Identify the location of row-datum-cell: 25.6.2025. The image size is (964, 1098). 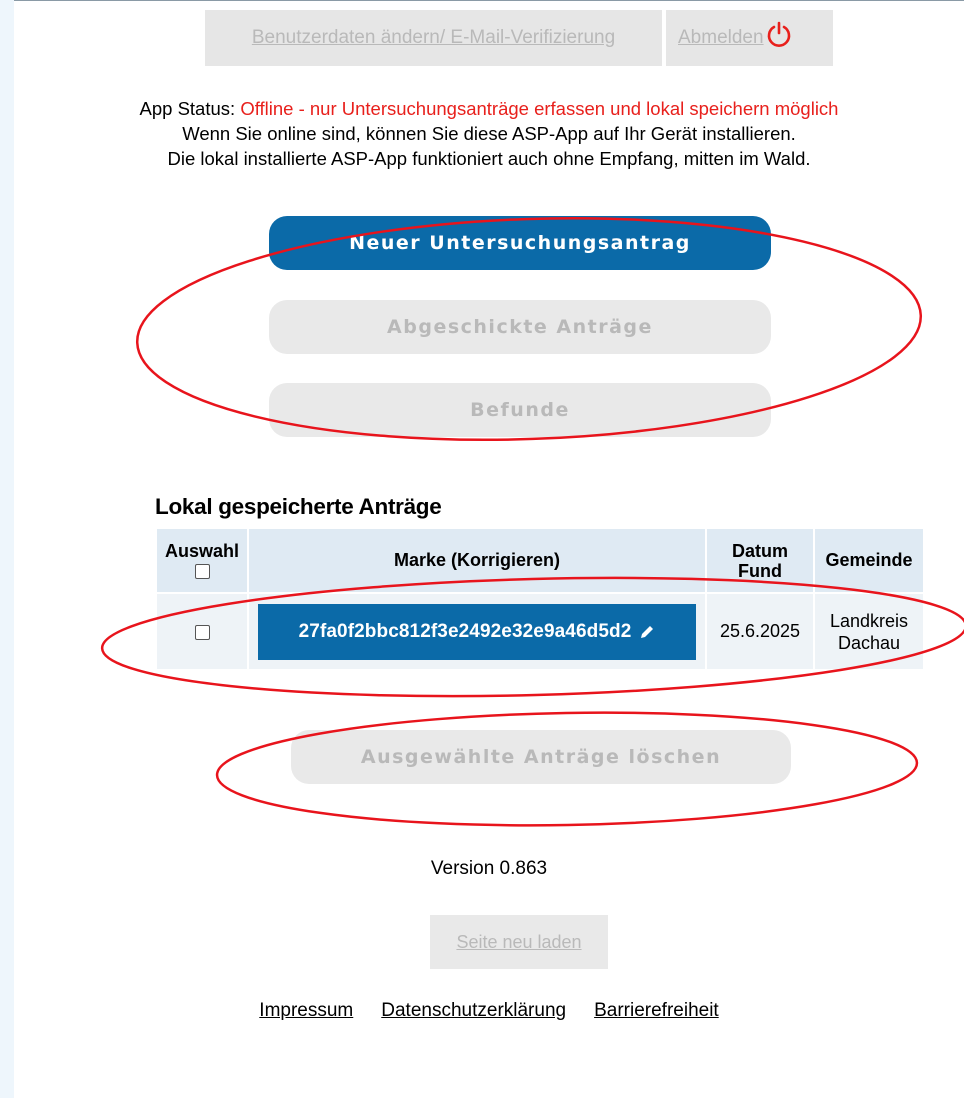
(760, 631).